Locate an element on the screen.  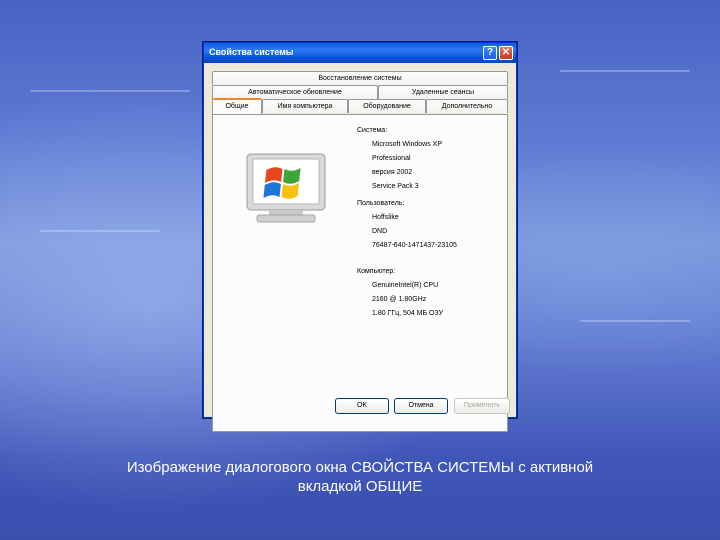
tab-remote-sessions: Удаленные сеансы is located at coordinates (443, 92).